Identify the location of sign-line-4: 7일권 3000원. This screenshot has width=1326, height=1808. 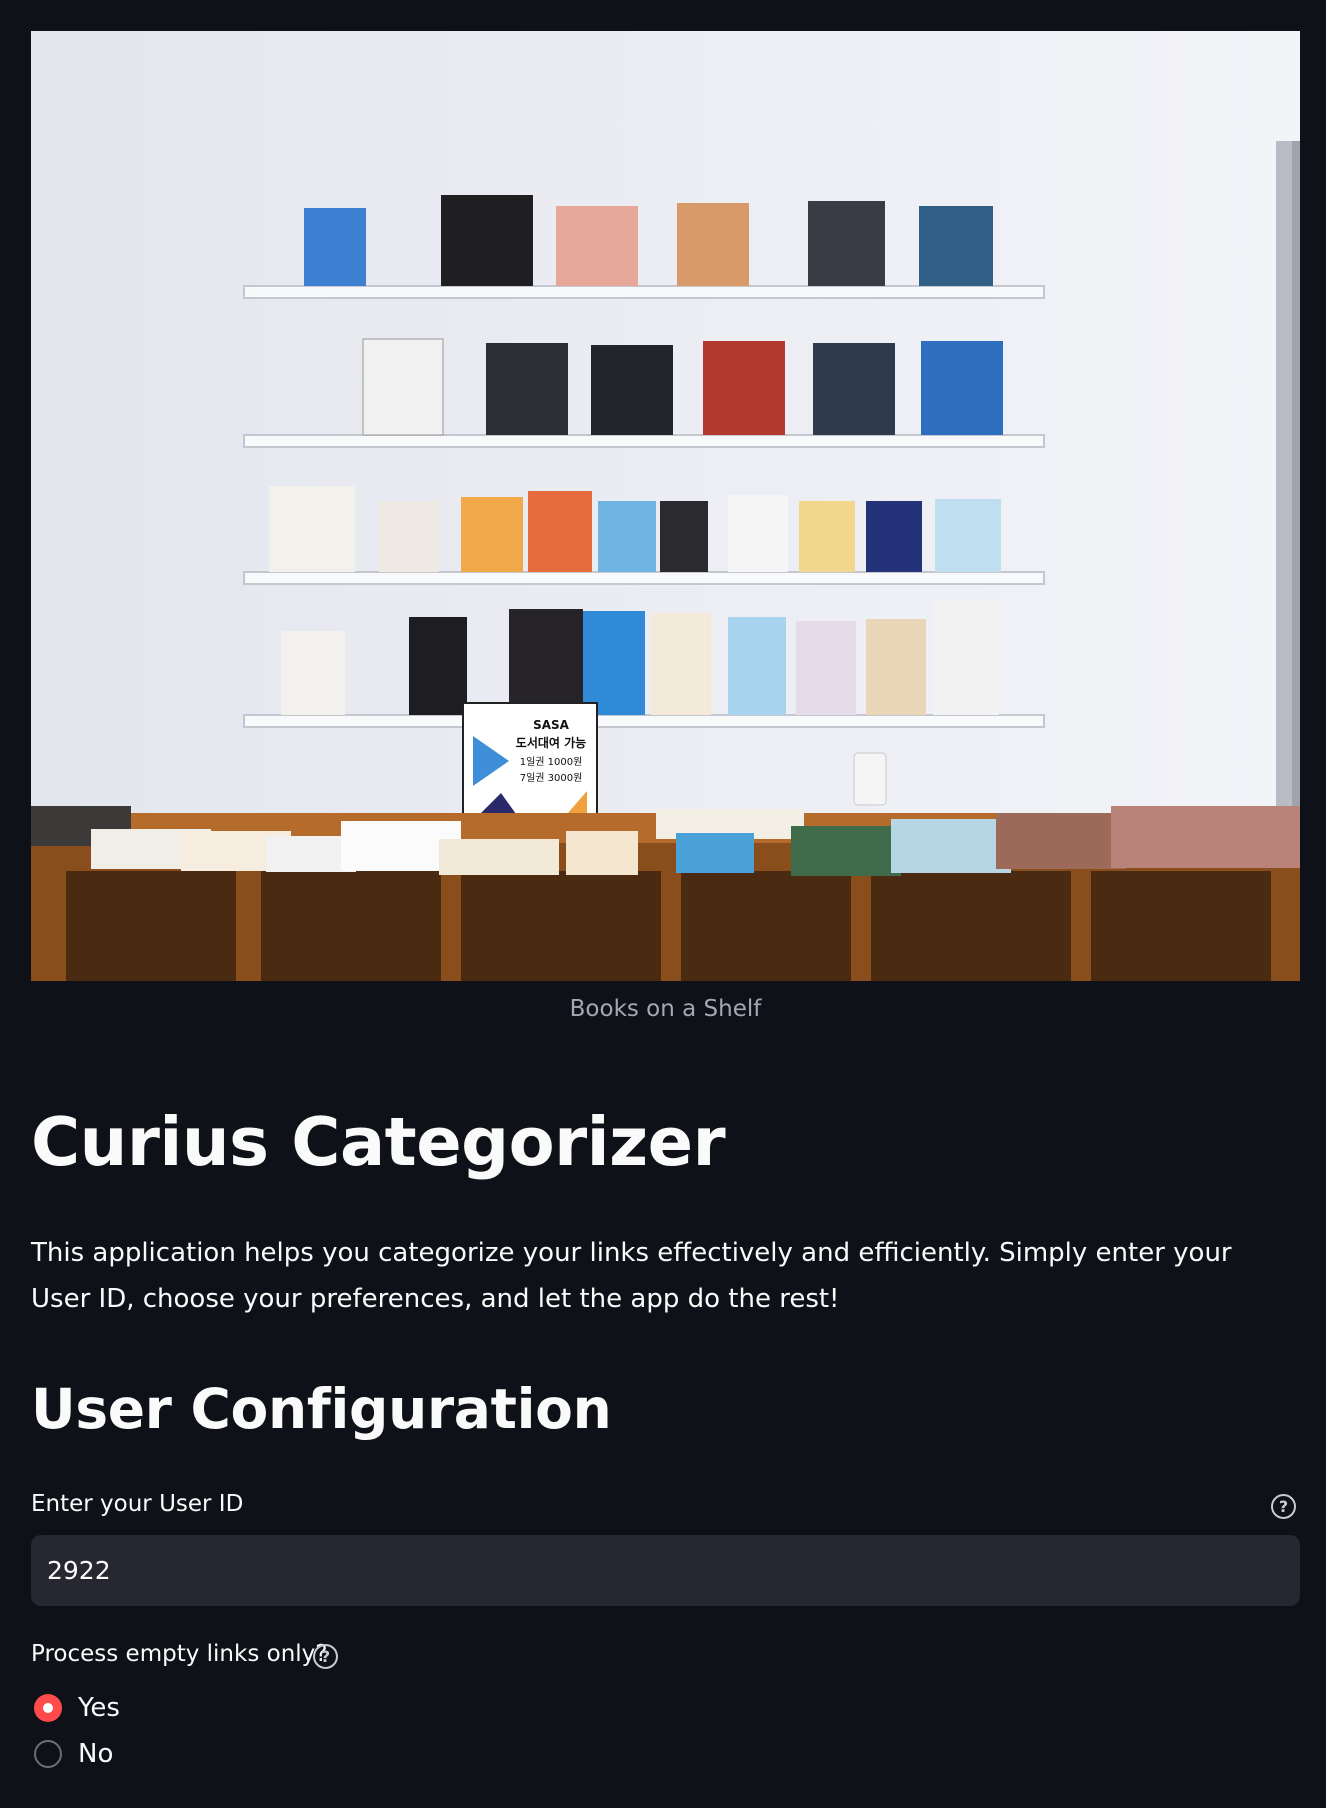
(551, 778).